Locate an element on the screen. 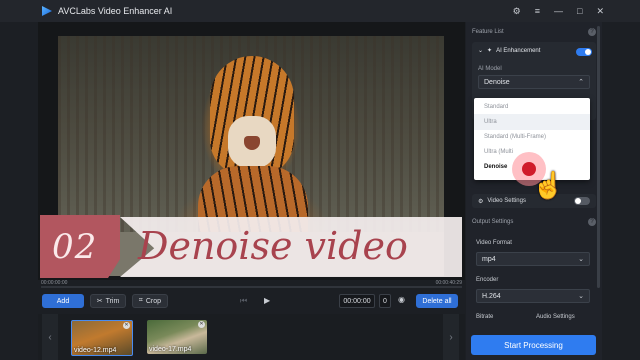 This screenshot has width=640, height=360. frame-count-input: 0 is located at coordinates (385, 301).